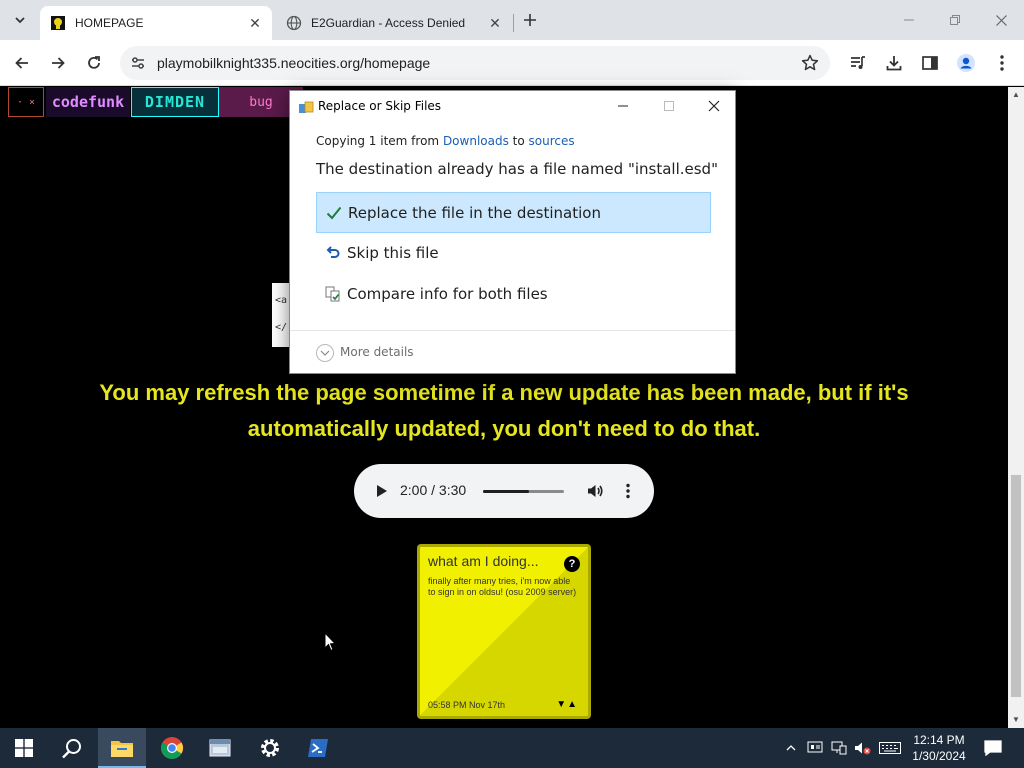  I want to click on globe-icon, so click(294, 23).